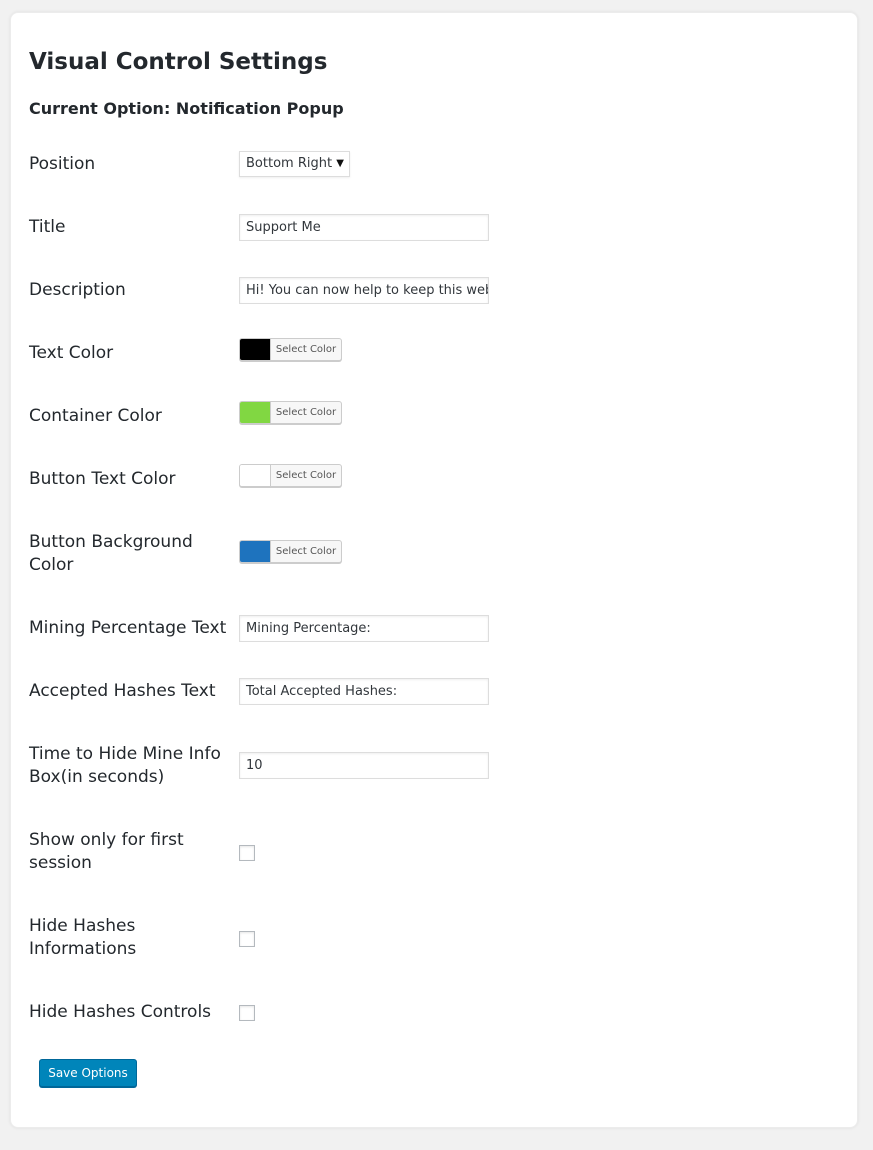  I want to click on position-select: Bottom Right ▼, so click(294, 164).